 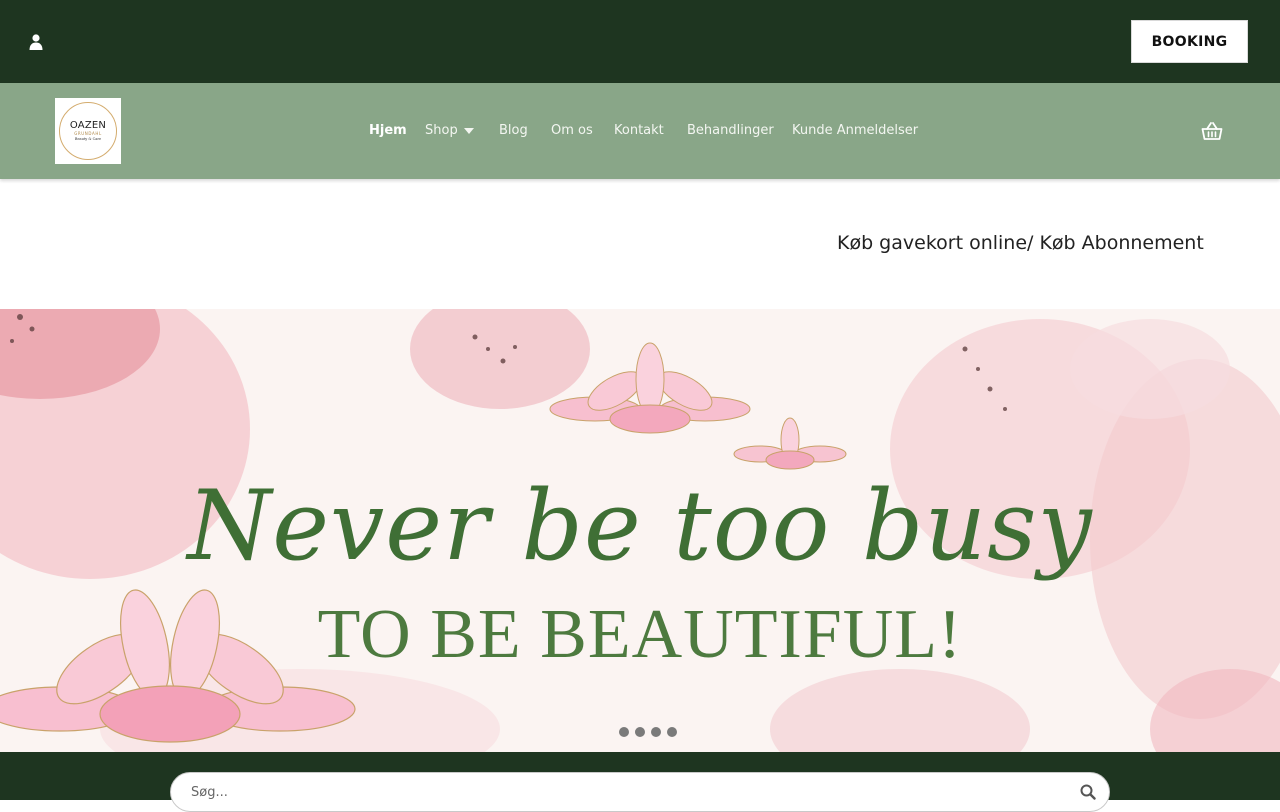 I want to click on nav-item-shop: Shop, so click(x=449, y=130).